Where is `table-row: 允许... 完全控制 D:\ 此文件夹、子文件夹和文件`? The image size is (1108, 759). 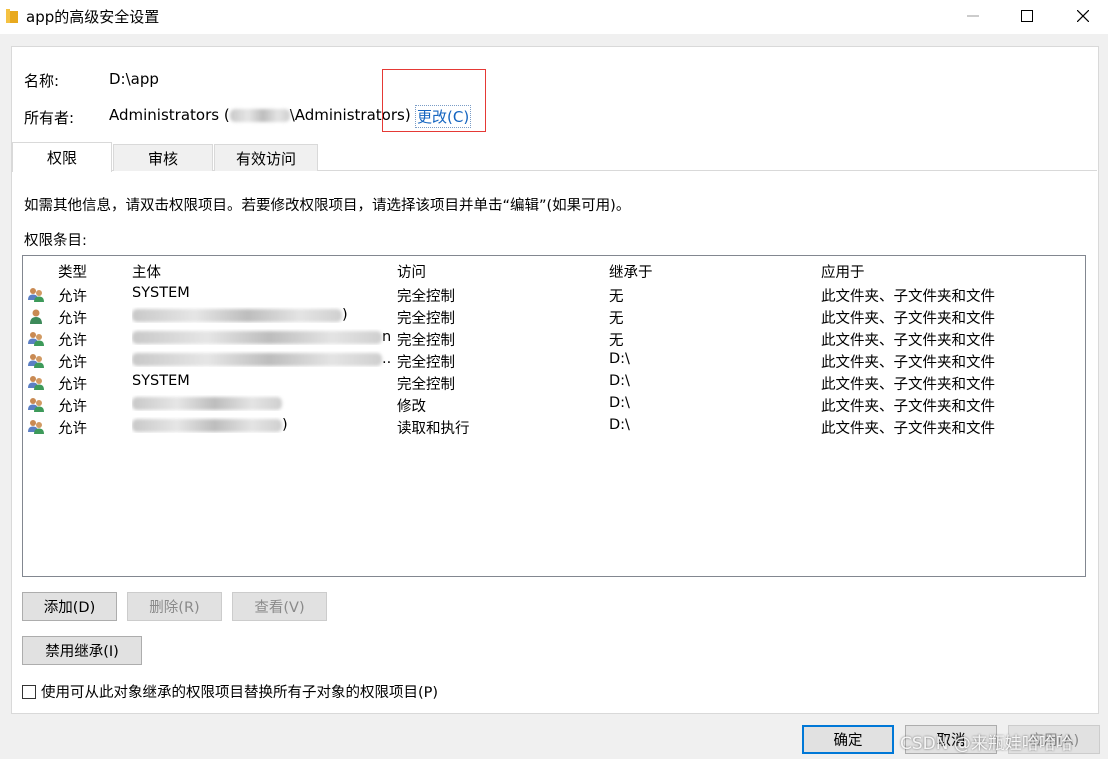
table-row: 允许... 完全控制 D:\ 此文件夹、子文件夹和文件 is located at coordinates (554, 360).